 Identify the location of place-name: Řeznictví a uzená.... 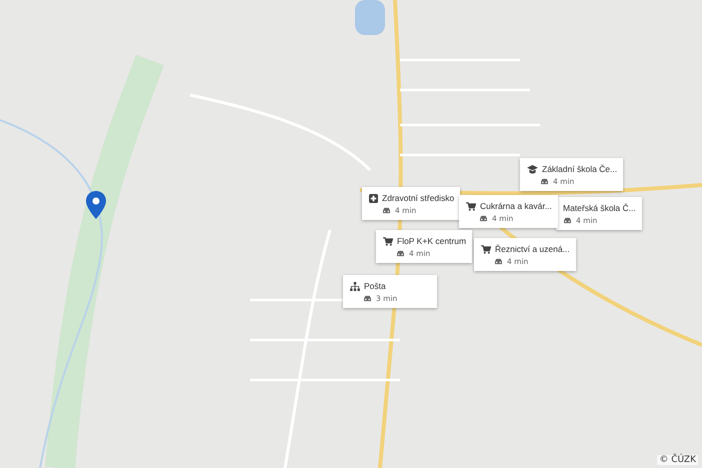
(532, 249).